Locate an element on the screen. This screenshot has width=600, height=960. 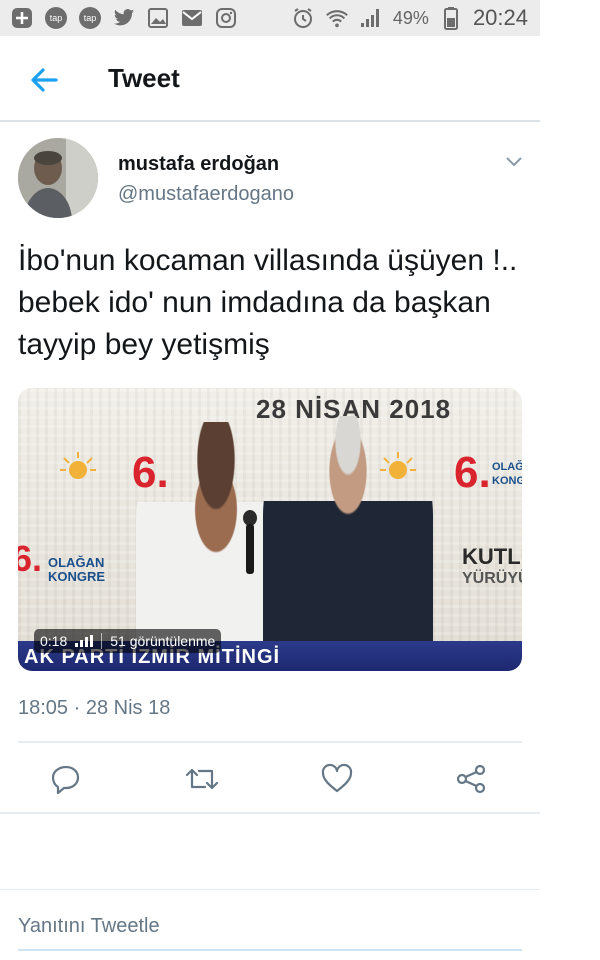
instagram-icon is located at coordinates (226, 18).